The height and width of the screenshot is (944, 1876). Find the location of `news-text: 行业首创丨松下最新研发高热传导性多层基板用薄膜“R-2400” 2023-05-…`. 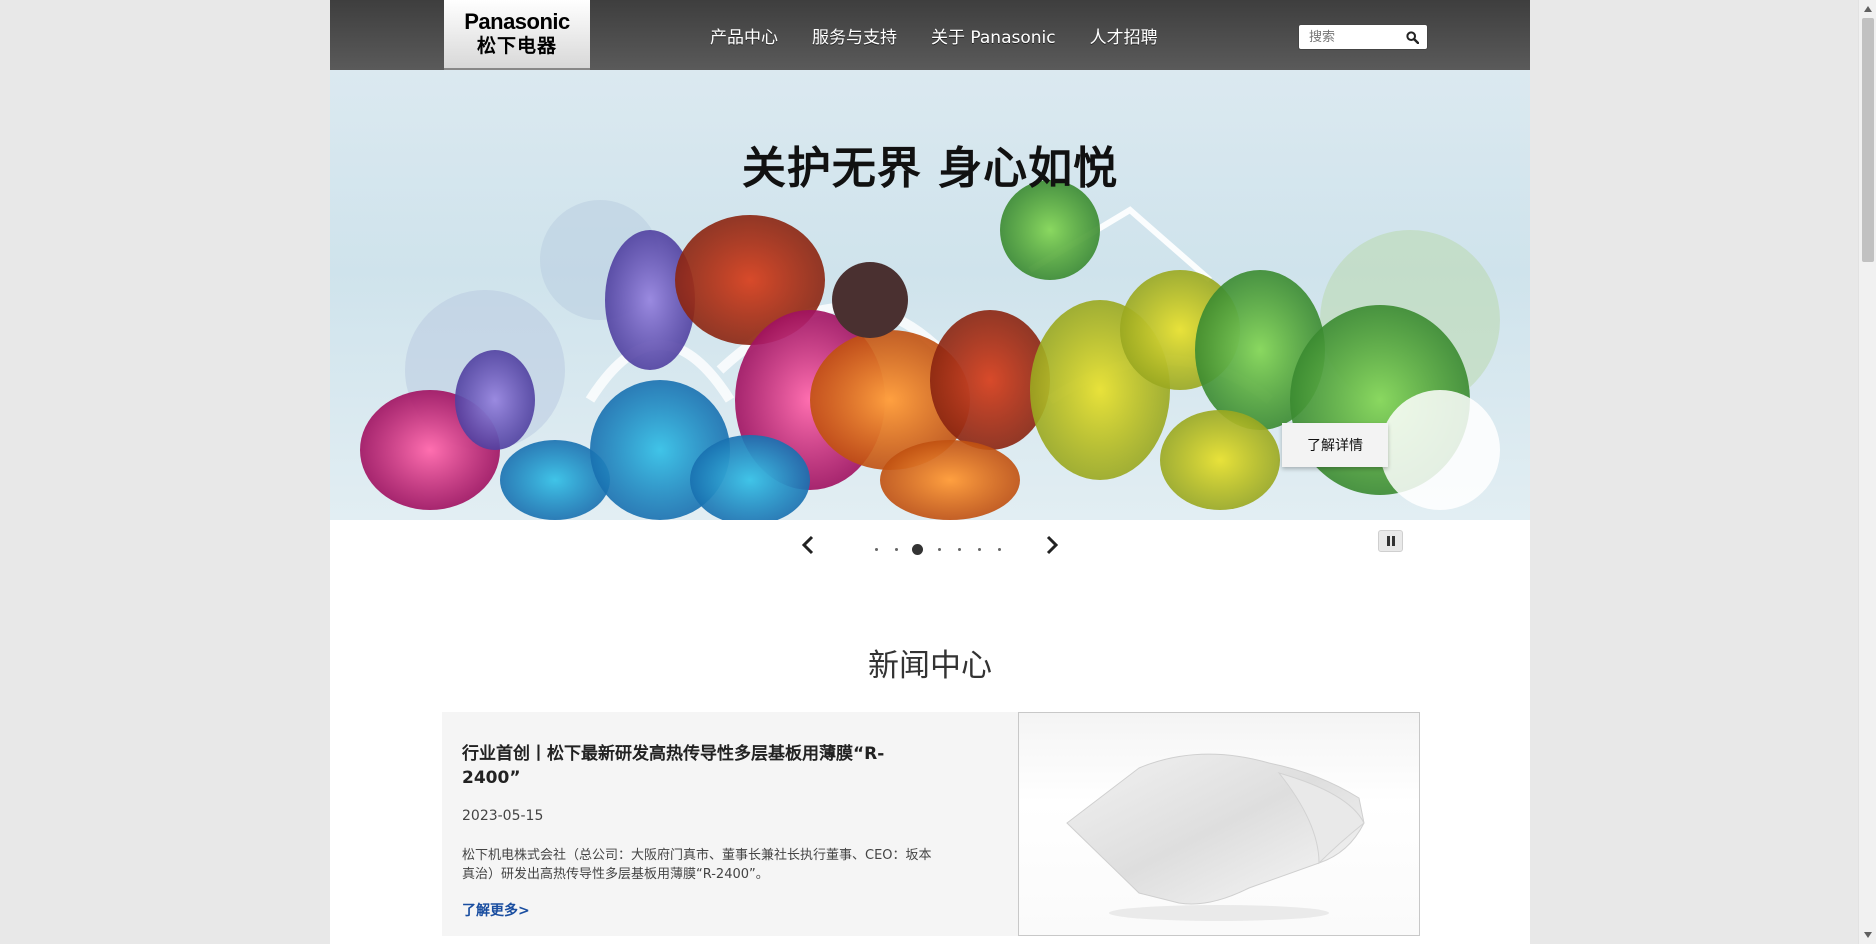

news-text: 行业首创丨松下最新研发高热传导性多层基板用薄膜“R-2400” 2023-05-… is located at coordinates (702, 831).